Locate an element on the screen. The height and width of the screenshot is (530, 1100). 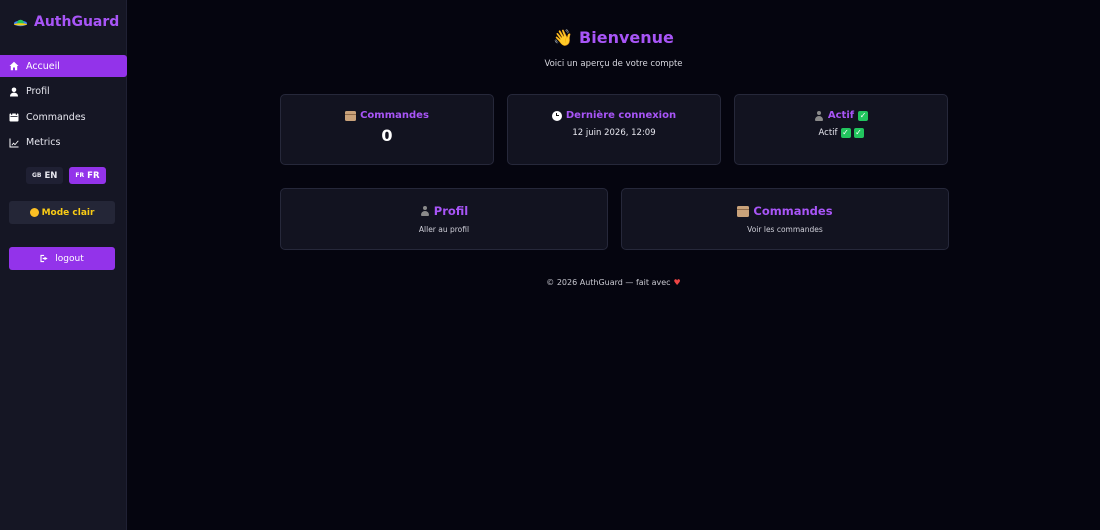
orders-count: 0 is located at coordinates (387, 135).